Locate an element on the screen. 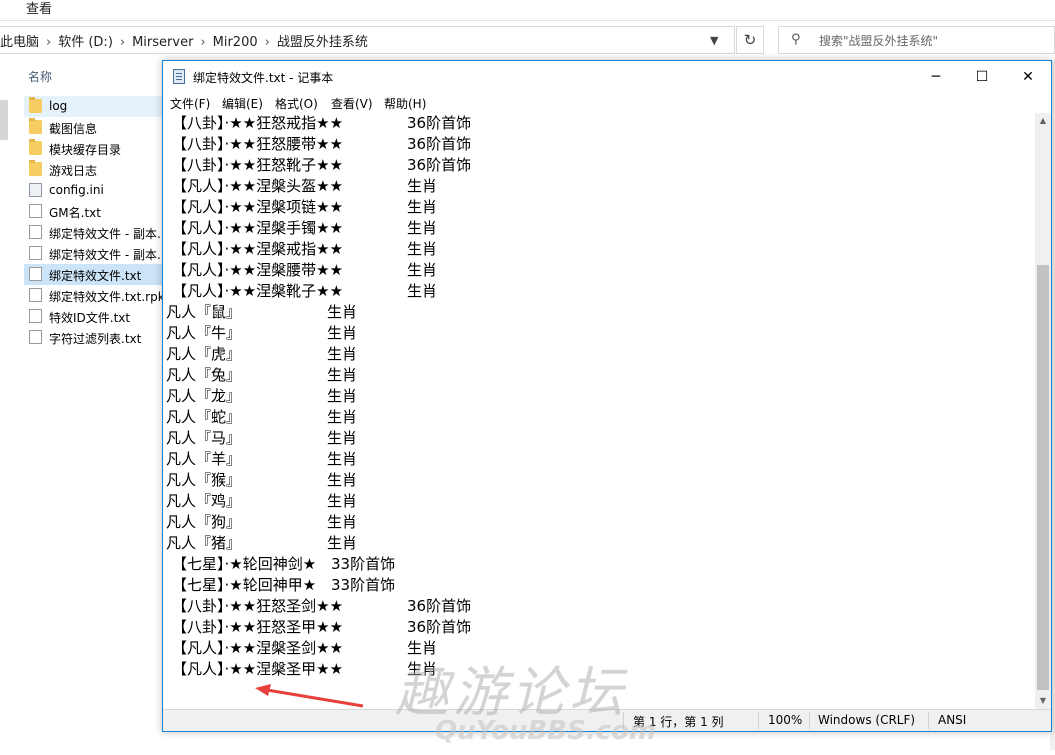 The width and height of the screenshot is (1055, 755). list-item: 游戏日志 is located at coordinates (99, 169).